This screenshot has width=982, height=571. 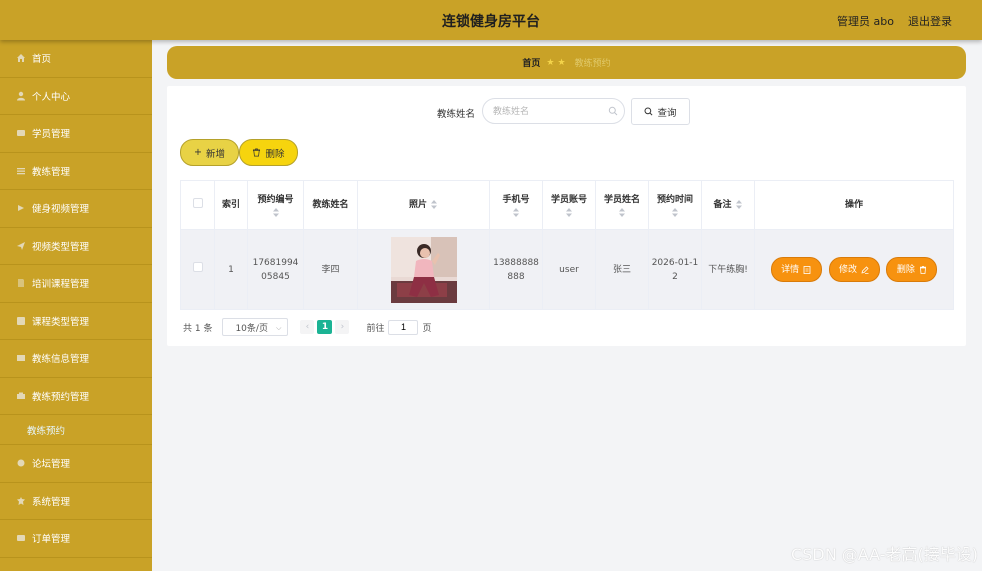 I want to click on breadcrumb-home: 首页, so click(x=531, y=62).